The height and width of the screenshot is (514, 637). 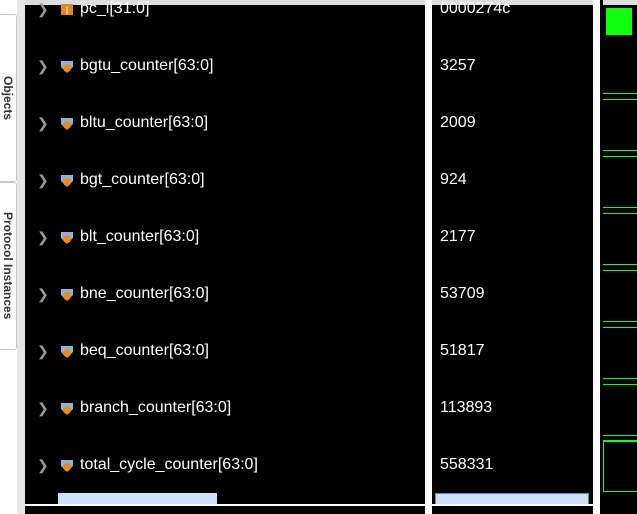 What do you see at coordinates (225, 180) in the screenshot?
I see `signal-row: ❯ bgt_counter[63:0]` at bounding box center [225, 180].